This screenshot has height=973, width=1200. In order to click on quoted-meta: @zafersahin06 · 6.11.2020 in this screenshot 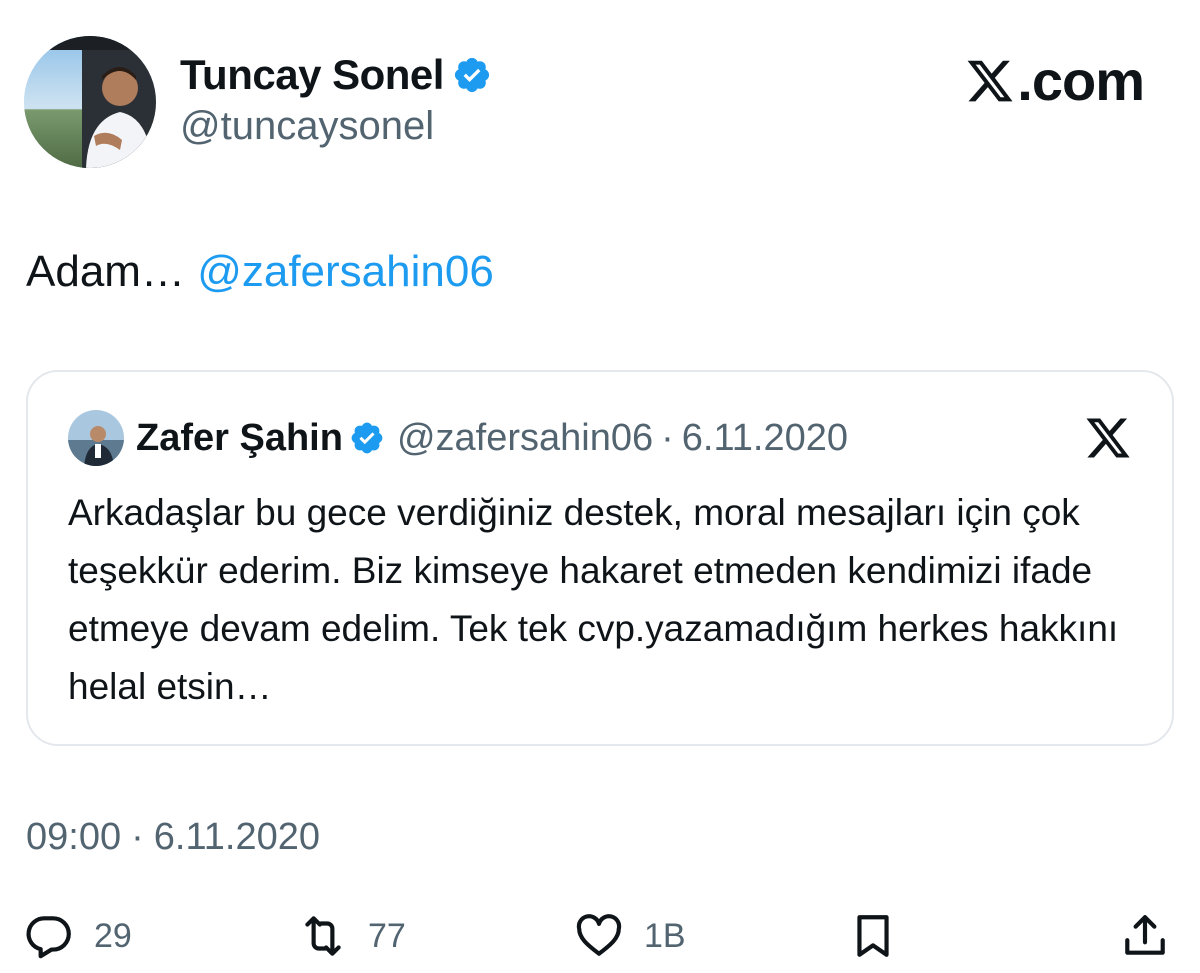, I will do `click(622, 438)`.